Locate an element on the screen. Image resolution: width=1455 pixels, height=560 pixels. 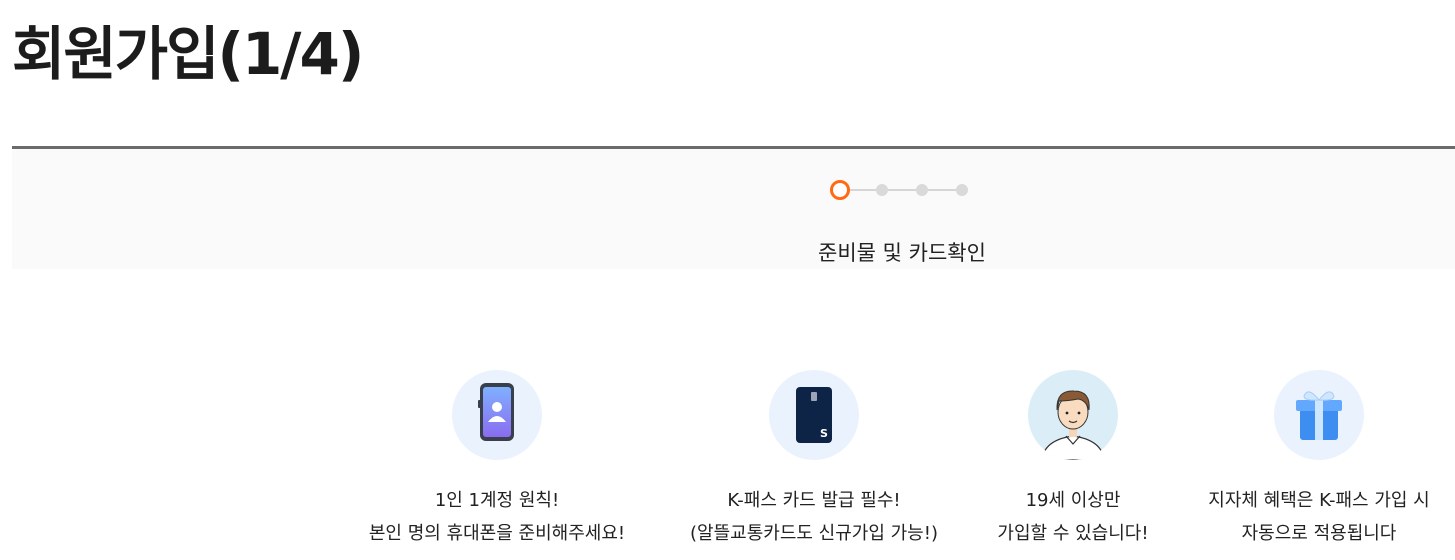
step-progress is located at coordinates (900, 190).